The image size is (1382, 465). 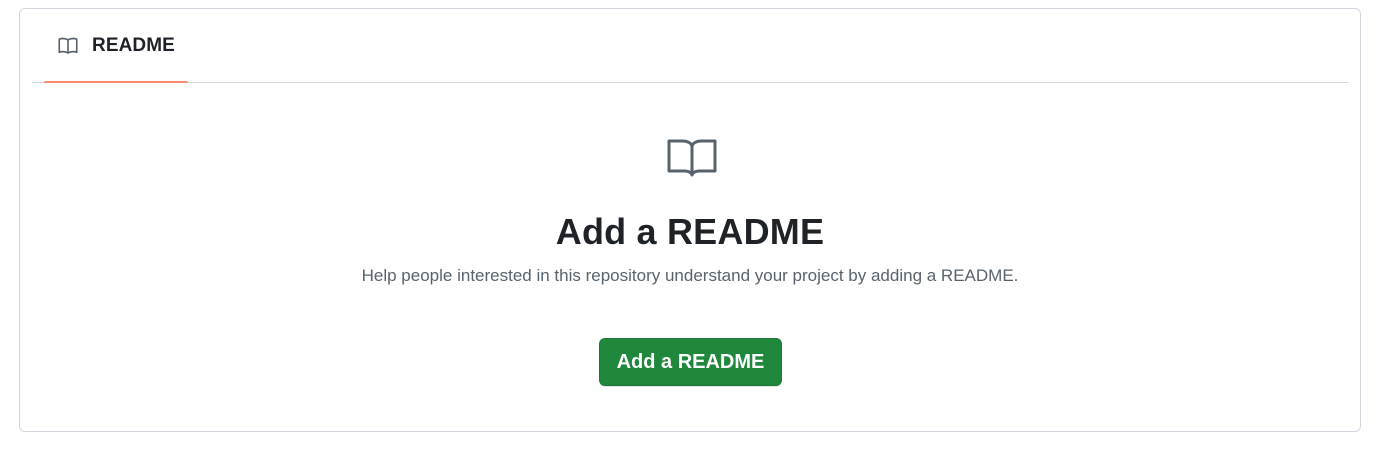 What do you see at coordinates (690, 231) in the screenshot?
I see `empty-state-heading: Add a README` at bounding box center [690, 231].